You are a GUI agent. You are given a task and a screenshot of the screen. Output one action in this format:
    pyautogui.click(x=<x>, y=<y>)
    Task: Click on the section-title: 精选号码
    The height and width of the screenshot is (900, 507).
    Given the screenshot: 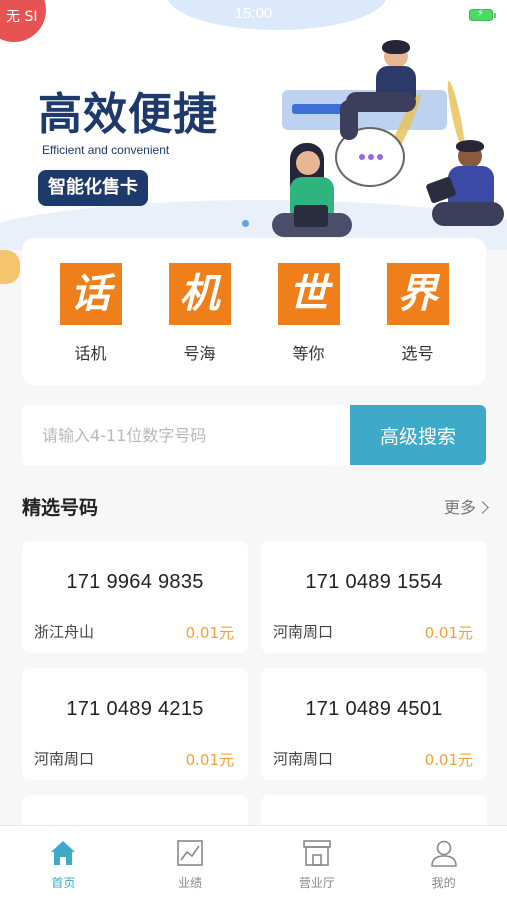 What is the action you would take?
    pyautogui.click(x=60, y=508)
    